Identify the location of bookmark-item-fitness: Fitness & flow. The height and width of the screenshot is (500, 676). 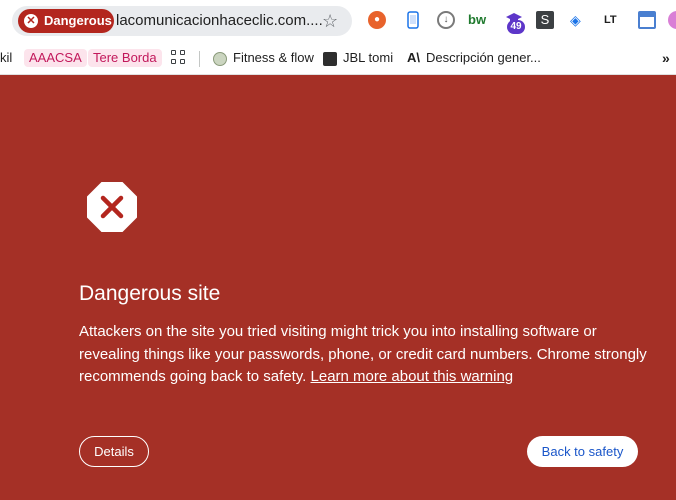
(263, 58).